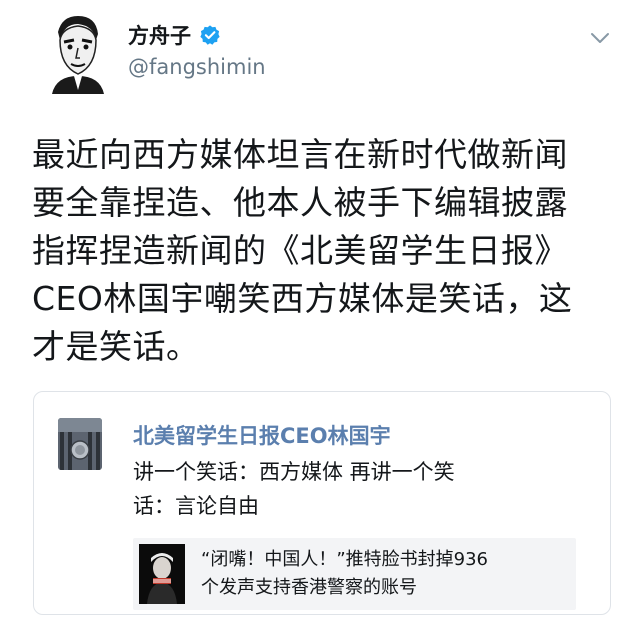 The height and width of the screenshot is (631, 640). I want to click on quoted-author-avatar, so click(80, 444).